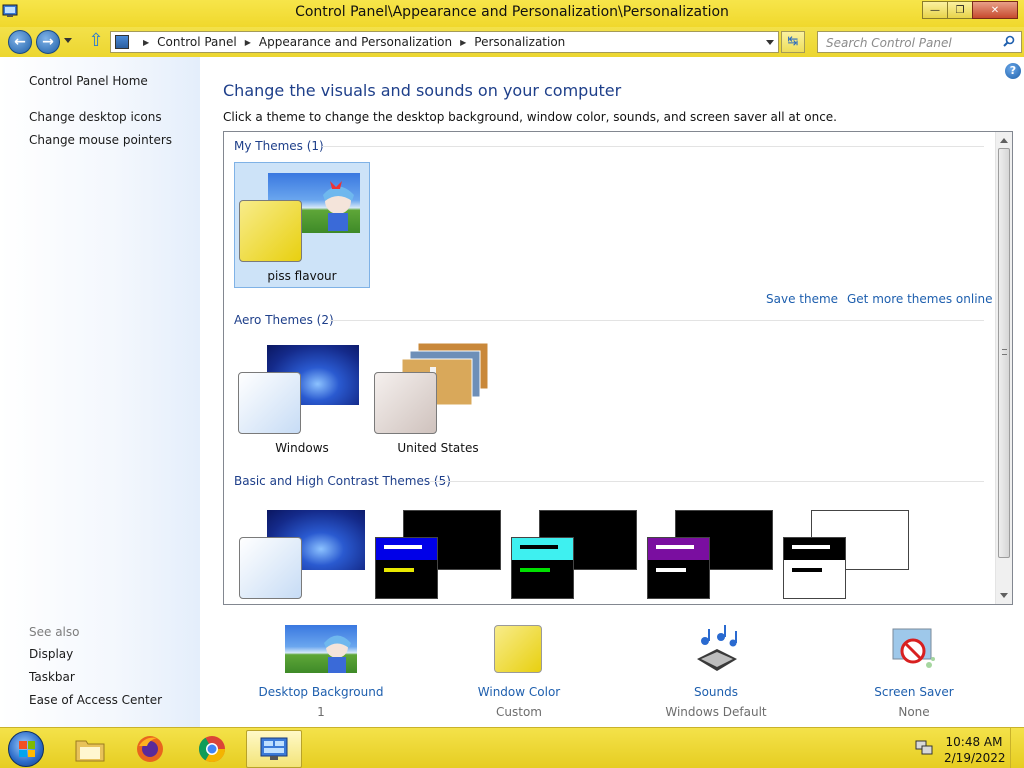 Image resolution: width=1024 pixels, height=768 pixels. What do you see at coordinates (960, 10) in the screenshot?
I see `restore-button: ❐` at bounding box center [960, 10].